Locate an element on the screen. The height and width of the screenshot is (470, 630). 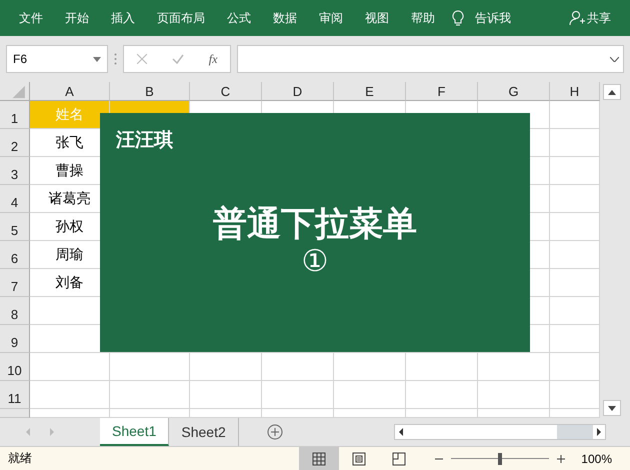
sheet-tab: Sheet1 is located at coordinates (135, 432).